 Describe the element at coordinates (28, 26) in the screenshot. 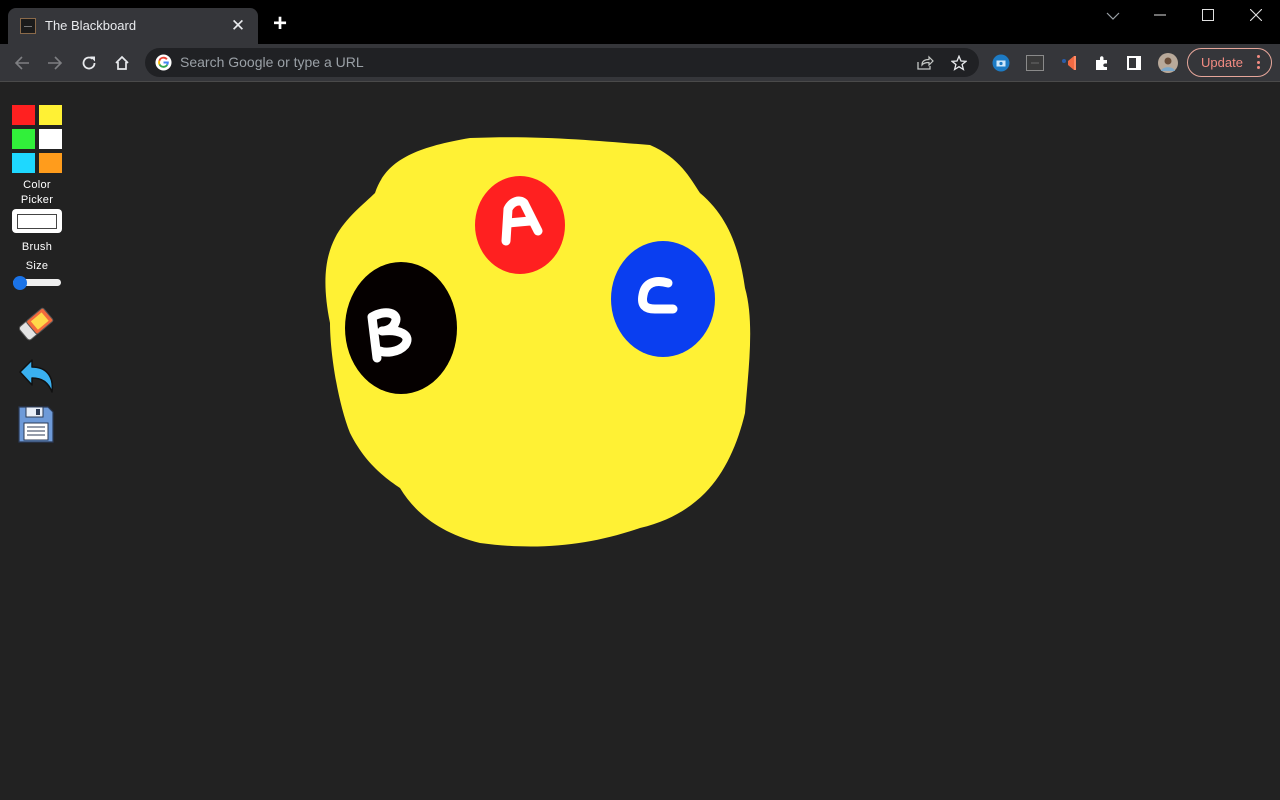

I see `blackboard-favicon-icon` at that location.